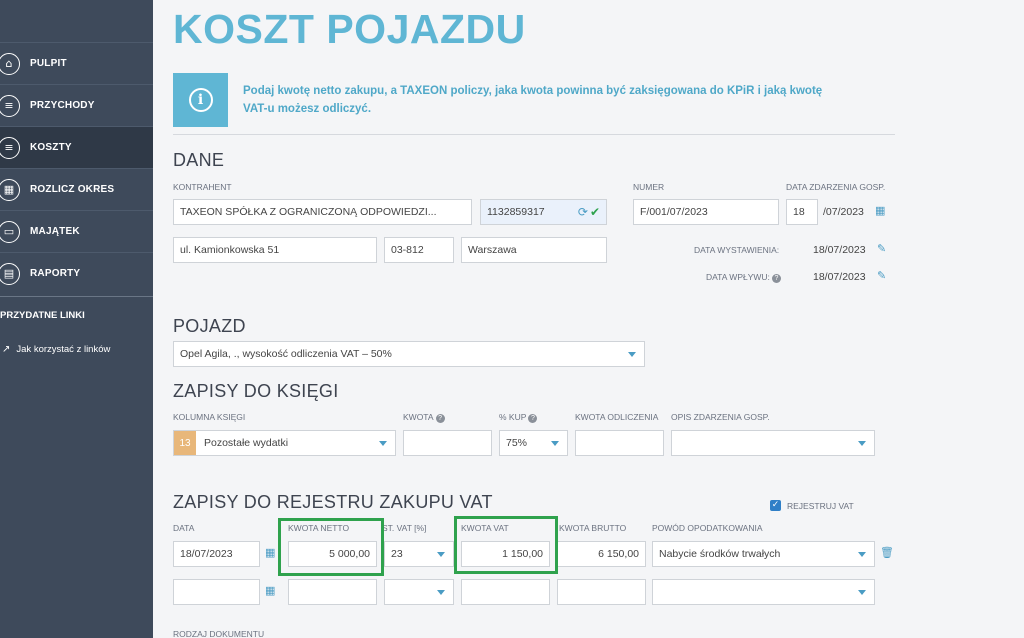  What do you see at coordinates (76, 63) in the screenshot?
I see `sidebar-item-pulpit: ⌂ PULPIT` at bounding box center [76, 63].